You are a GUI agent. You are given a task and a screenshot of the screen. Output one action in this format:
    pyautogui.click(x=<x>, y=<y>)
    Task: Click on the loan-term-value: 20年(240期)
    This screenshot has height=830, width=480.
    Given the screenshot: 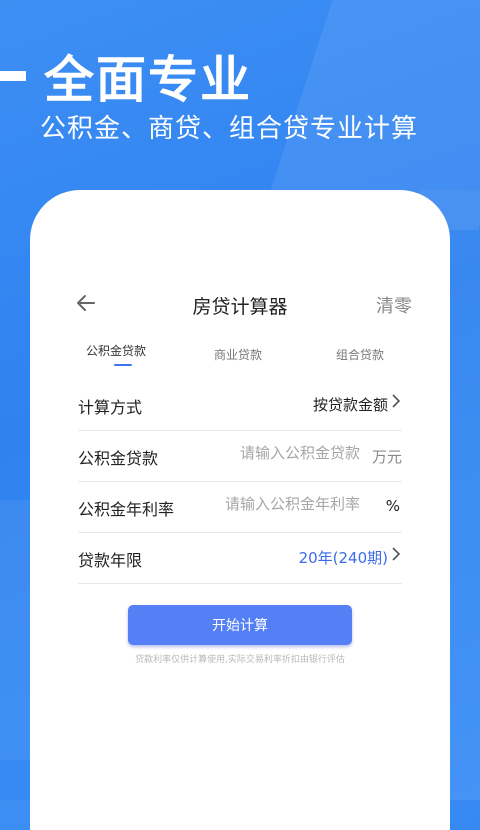 What is the action you would take?
    pyautogui.click(x=343, y=558)
    